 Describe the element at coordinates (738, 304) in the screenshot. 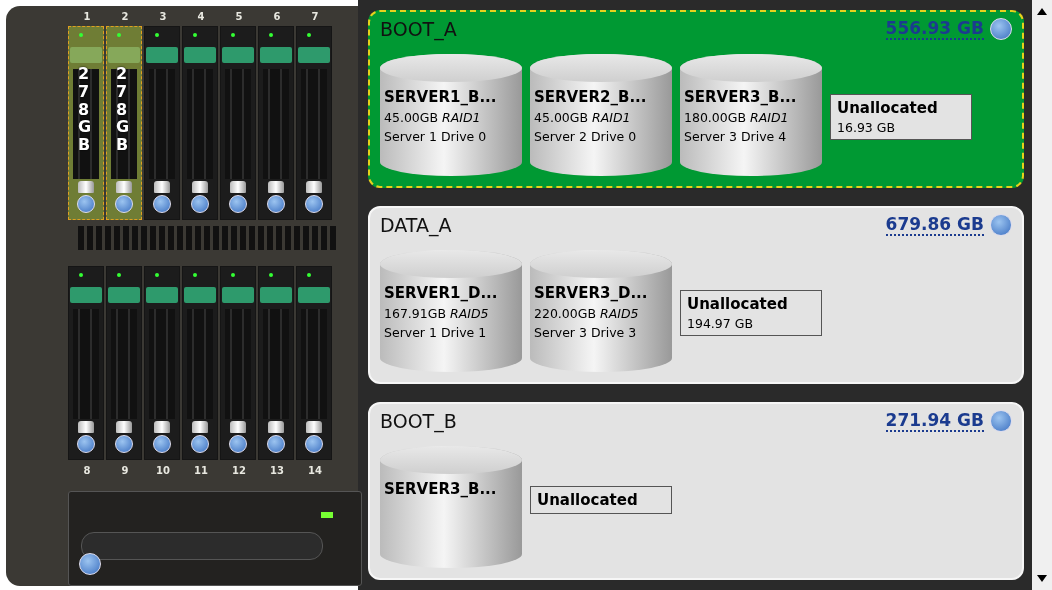

I see `unallocated-label: Unallocated` at that location.